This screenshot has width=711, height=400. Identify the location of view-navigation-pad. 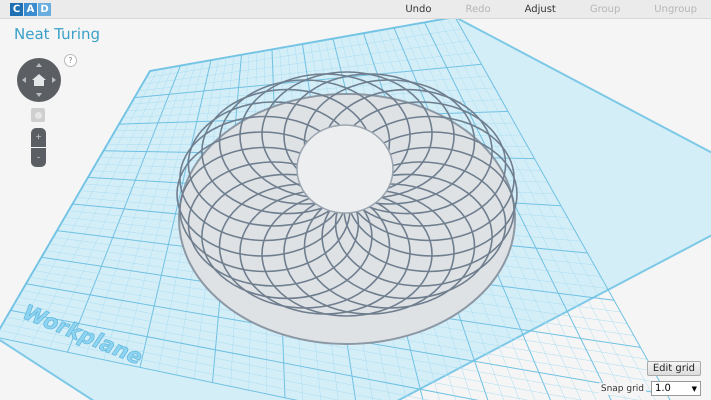
(39, 80).